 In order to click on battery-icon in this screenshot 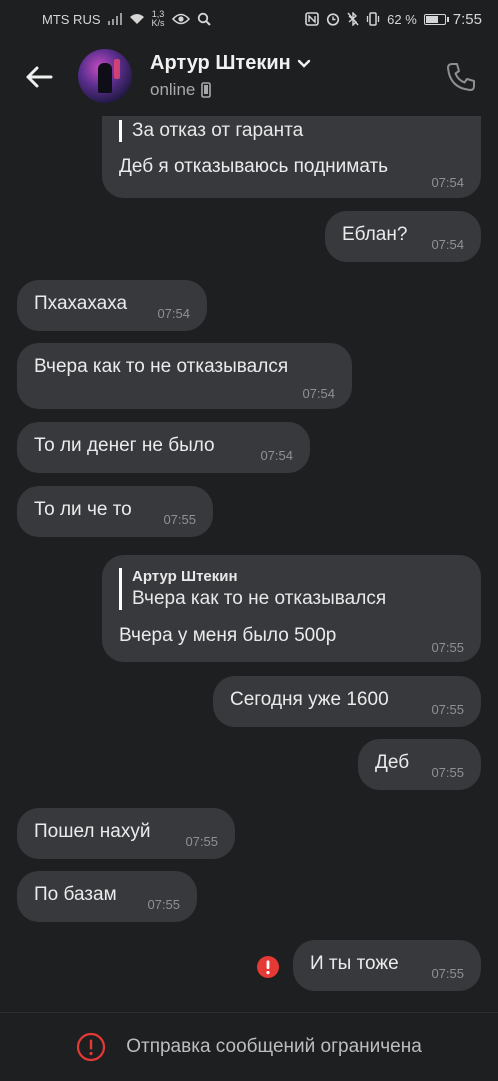, I will do `click(436, 19)`.